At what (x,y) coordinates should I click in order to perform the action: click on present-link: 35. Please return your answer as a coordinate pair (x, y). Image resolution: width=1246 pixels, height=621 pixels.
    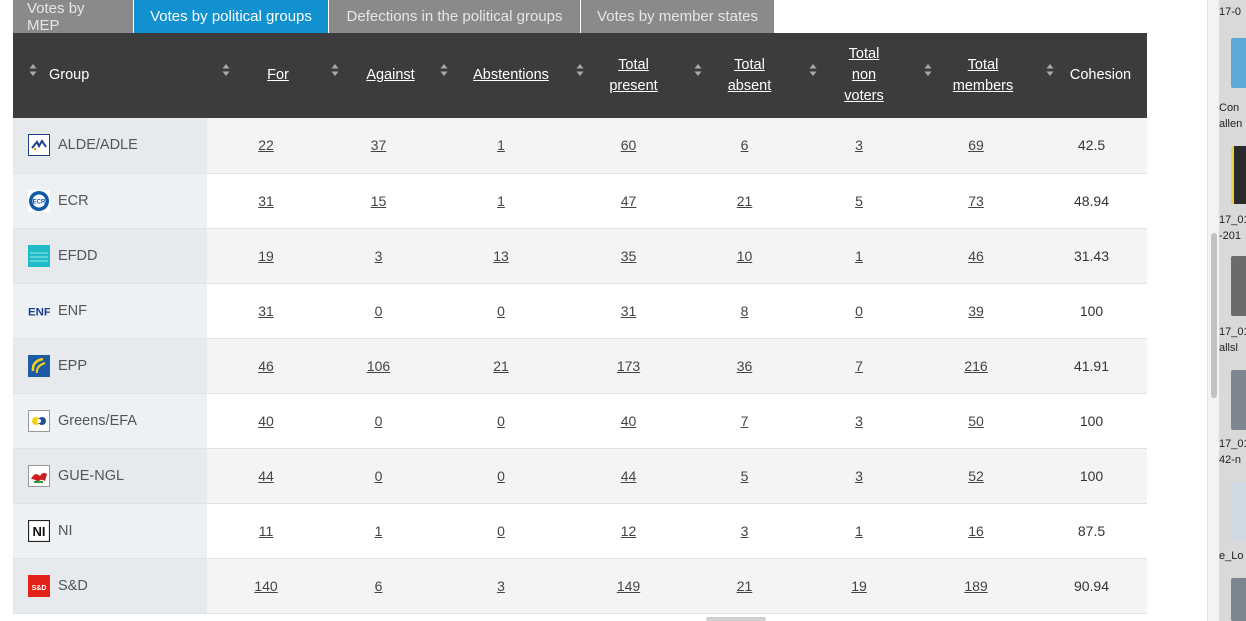
    Looking at the image, I should click on (629, 256).